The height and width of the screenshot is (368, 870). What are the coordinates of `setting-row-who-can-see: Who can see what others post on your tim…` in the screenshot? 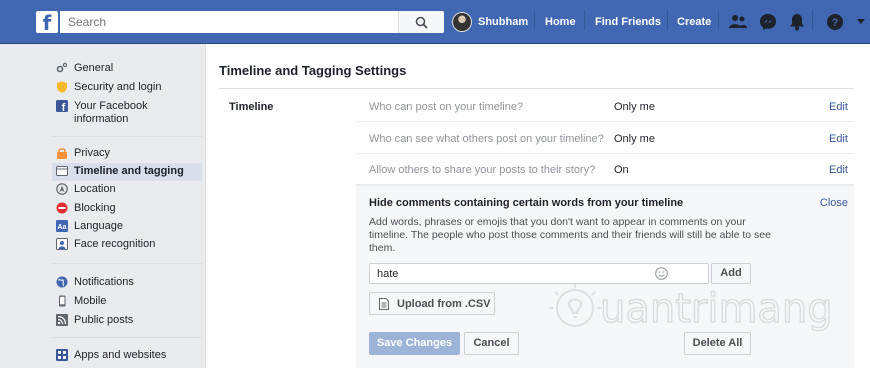 It's located at (605, 138).